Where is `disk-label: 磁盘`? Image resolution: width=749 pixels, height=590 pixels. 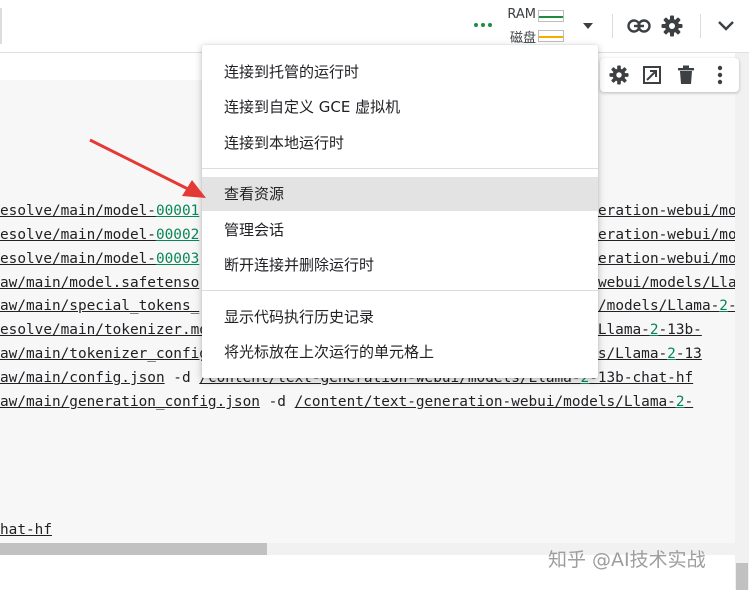 disk-label: 磁盘 is located at coordinates (522, 38).